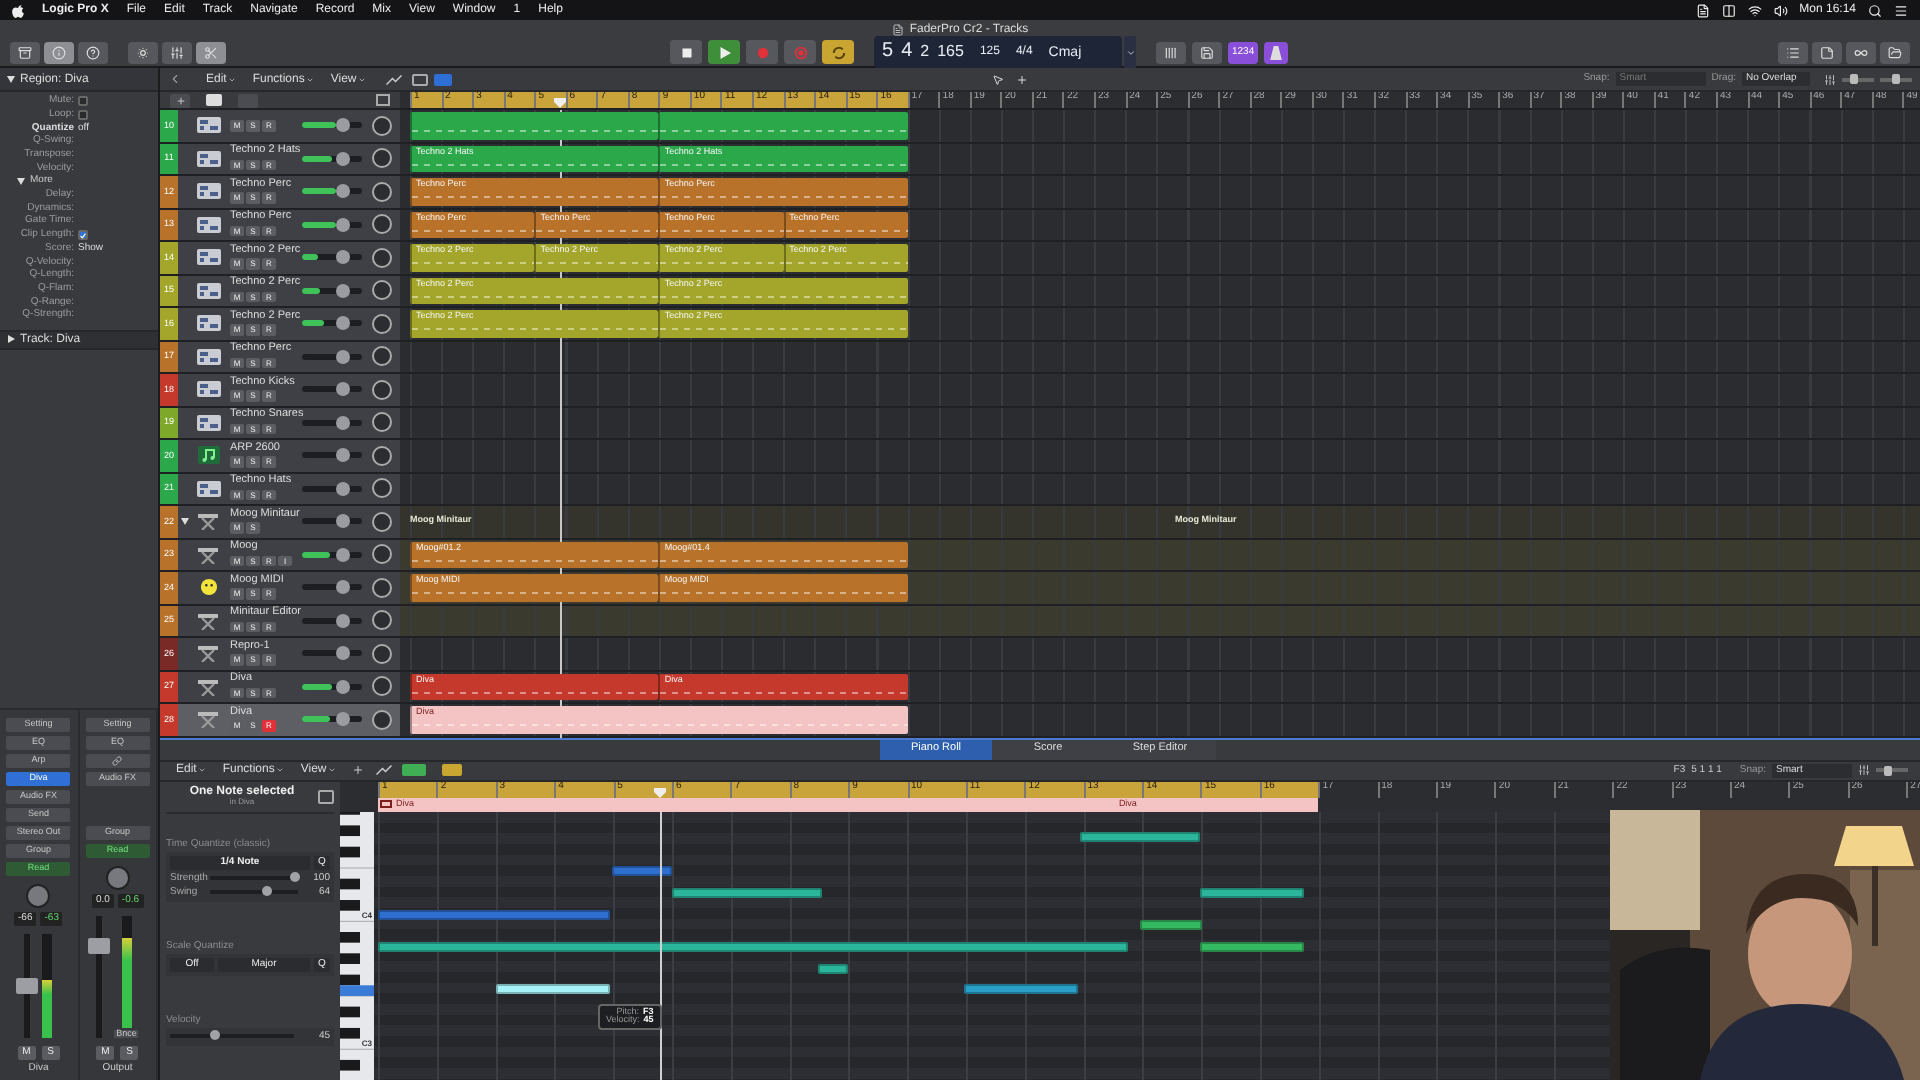  What do you see at coordinates (452, 770) in the screenshot?
I see `link-button` at bounding box center [452, 770].